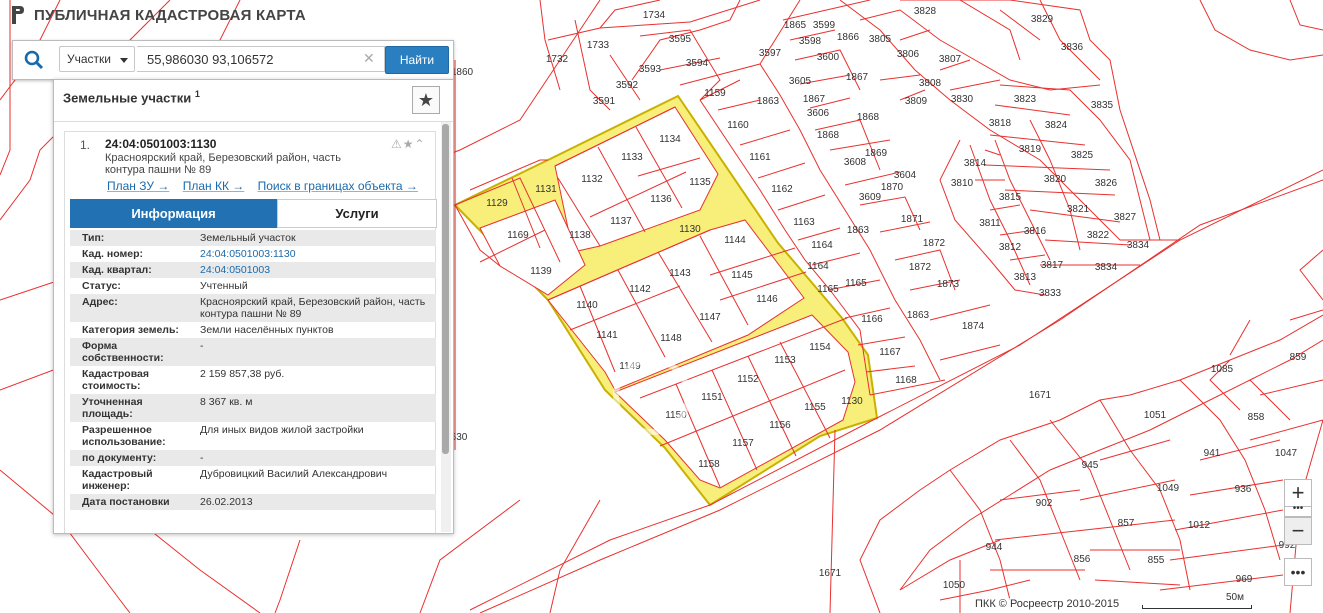 This screenshot has width=1323, height=613. What do you see at coordinates (1298, 572) in the screenshot?
I see `more-tools-button: •••` at bounding box center [1298, 572].